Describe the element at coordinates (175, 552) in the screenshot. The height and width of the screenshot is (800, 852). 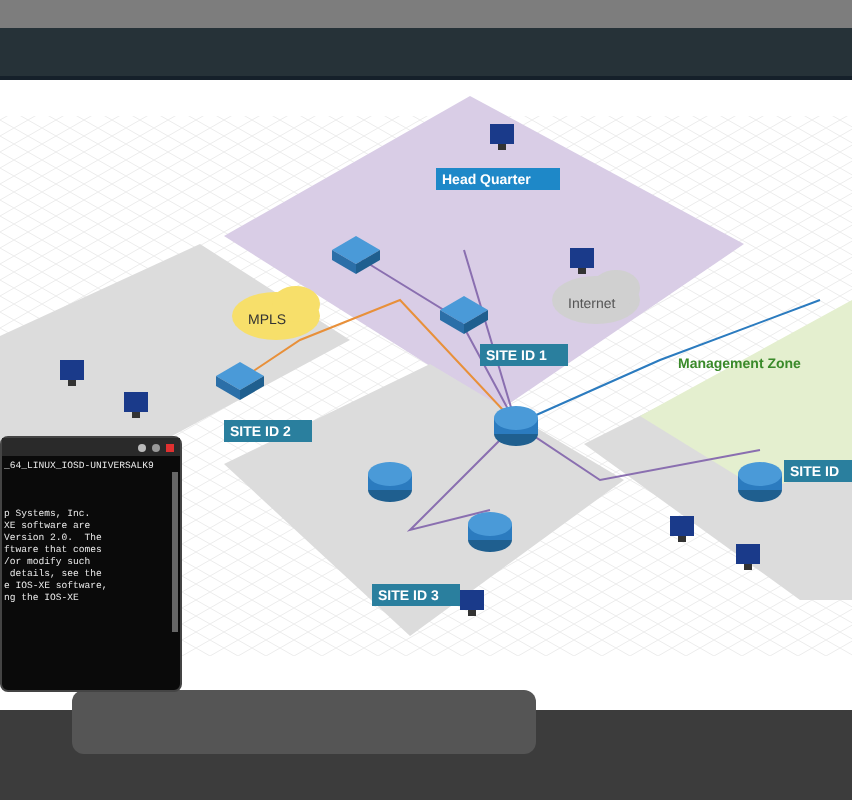
I see `scrollbar` at that location.